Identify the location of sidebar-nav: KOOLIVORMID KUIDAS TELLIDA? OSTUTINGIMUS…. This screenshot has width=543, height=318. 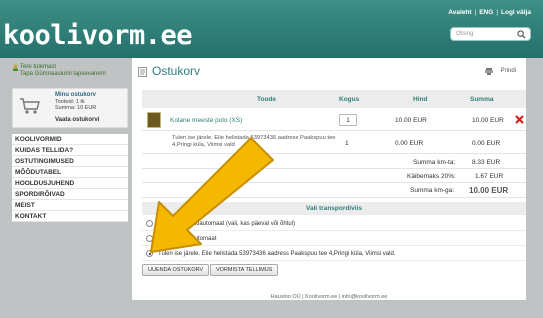
(70, 178).